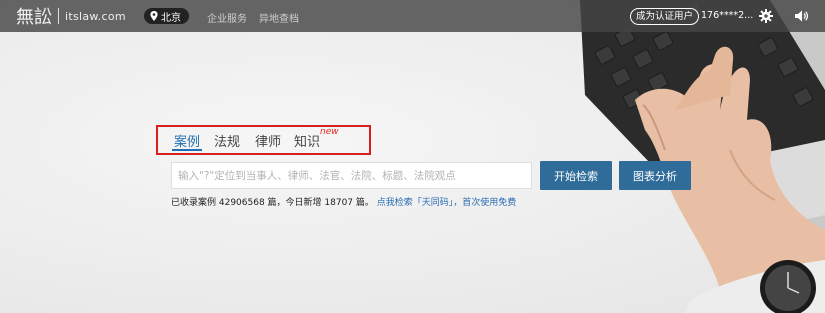  Describe the element at coordinates (489, 203) in the screenshot. I see `first-use-free-link: 首次使用免费` at that location.